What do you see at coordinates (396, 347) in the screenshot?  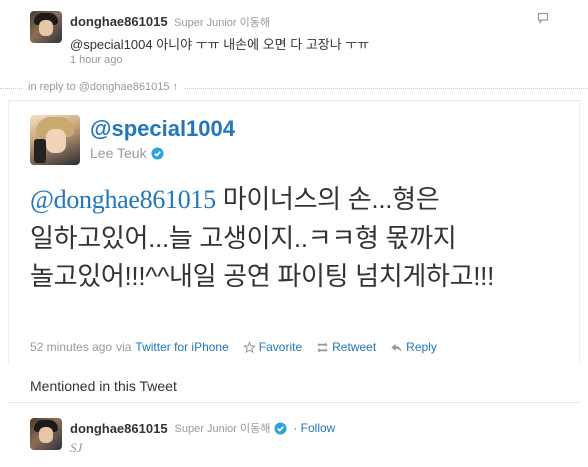 I see `reply-icon` at bounding box center [396, 347].